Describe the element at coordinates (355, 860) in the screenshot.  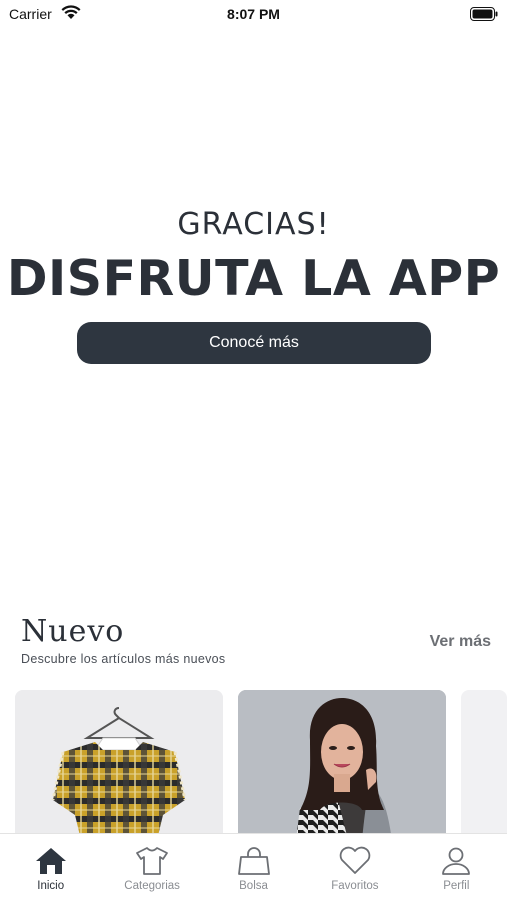
I see `heart-icon` at that location.